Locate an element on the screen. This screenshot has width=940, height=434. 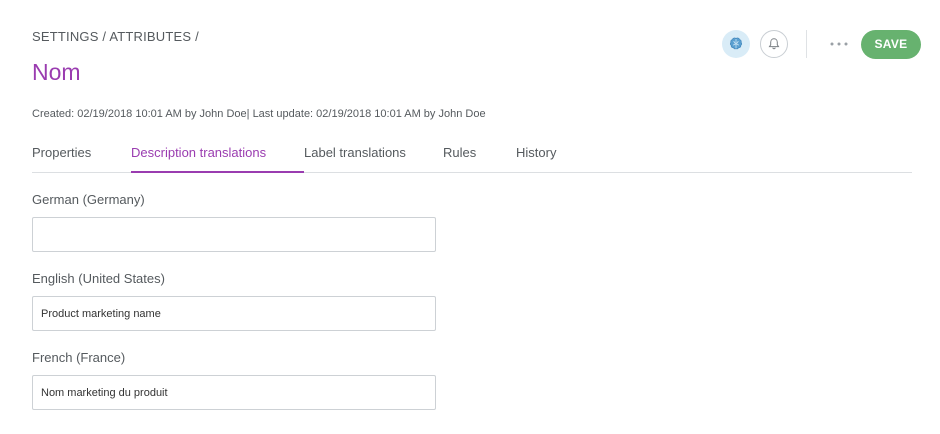
german-field-label: German (Germany) is located at coordinates (88, 199).